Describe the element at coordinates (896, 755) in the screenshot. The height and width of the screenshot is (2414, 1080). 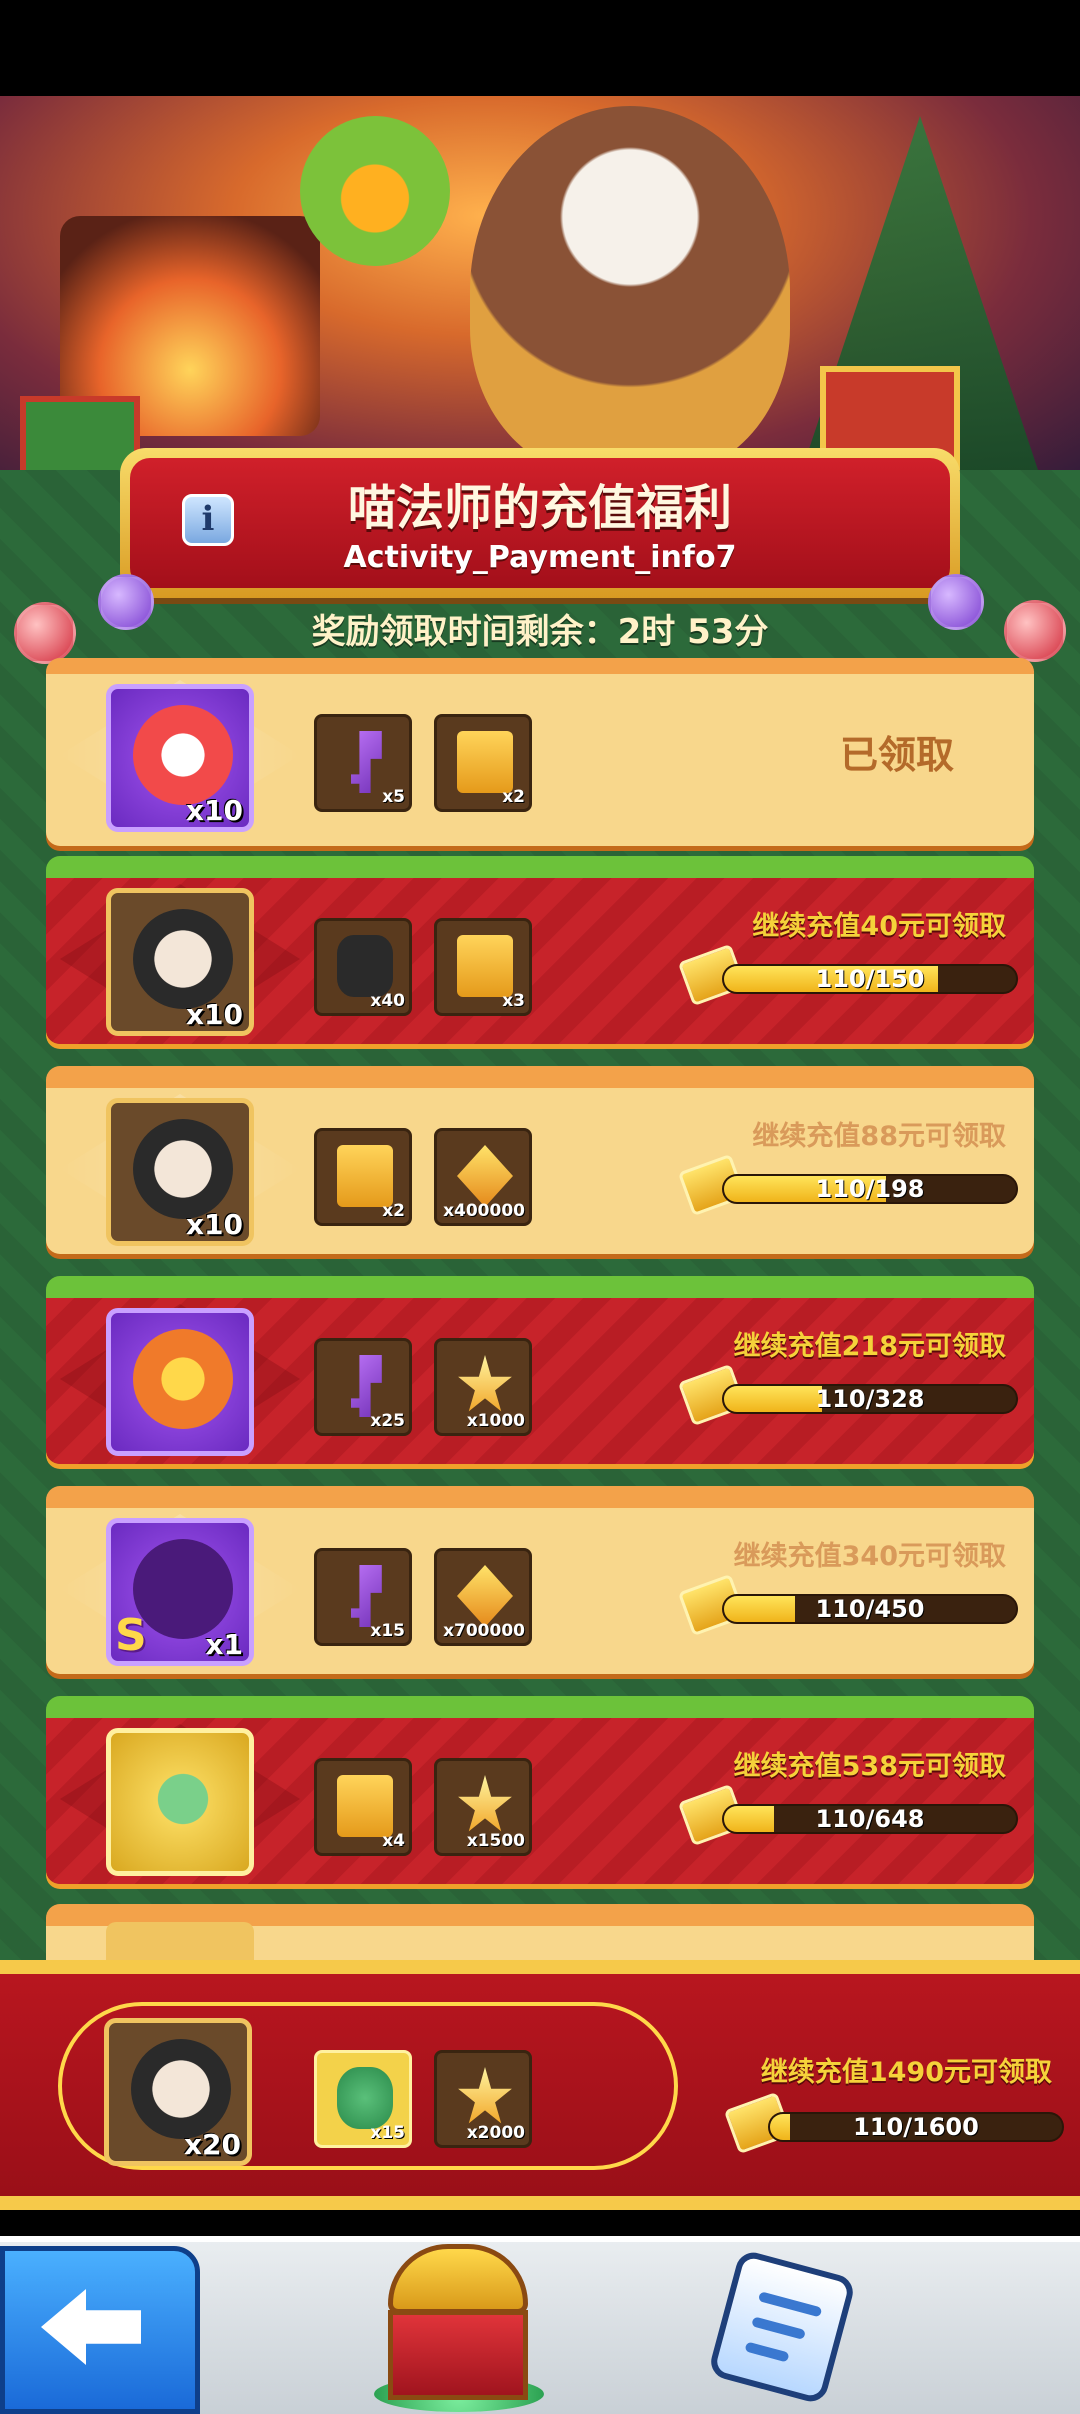
I see `claimed-status: 已领取` at that location.